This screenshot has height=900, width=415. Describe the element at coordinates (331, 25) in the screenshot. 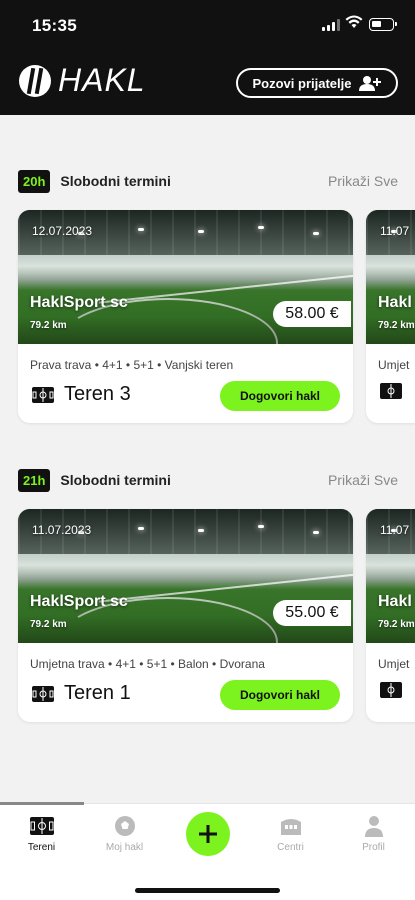

I see `cellular-signal-icon` at that location.